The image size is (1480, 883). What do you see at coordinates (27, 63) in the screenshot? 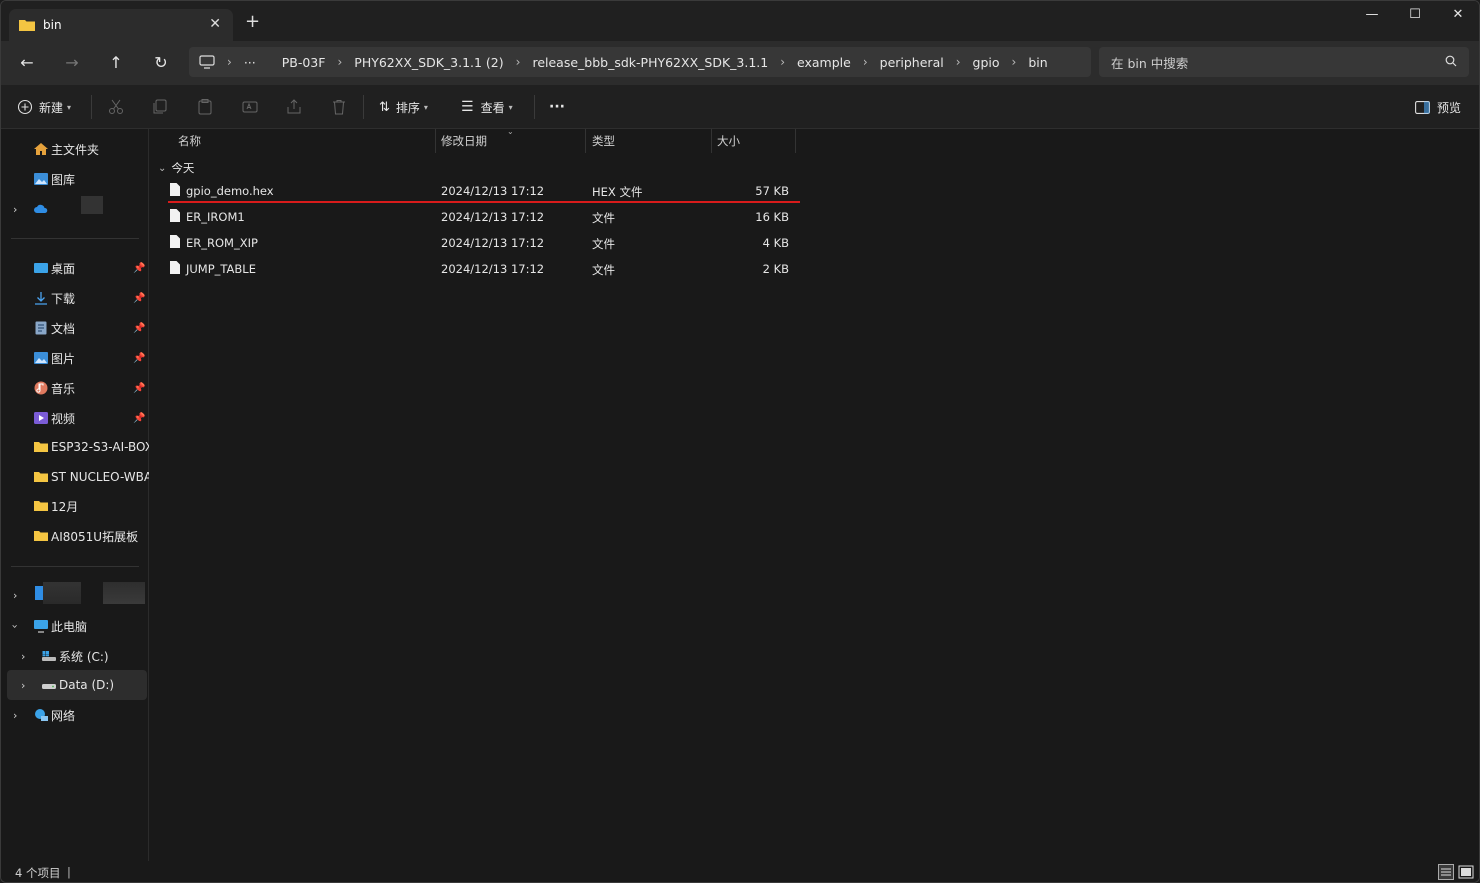
I see `back-button: ←` at bounding box center [27, 63].